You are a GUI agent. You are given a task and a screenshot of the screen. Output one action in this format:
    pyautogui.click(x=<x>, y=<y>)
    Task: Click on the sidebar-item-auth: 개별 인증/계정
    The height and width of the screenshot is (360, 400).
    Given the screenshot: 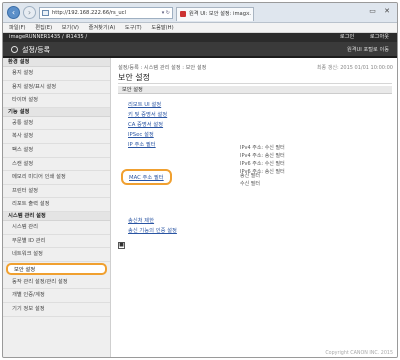 What is the action you would take?
    pyautogui.click(x=56, y=296)
    